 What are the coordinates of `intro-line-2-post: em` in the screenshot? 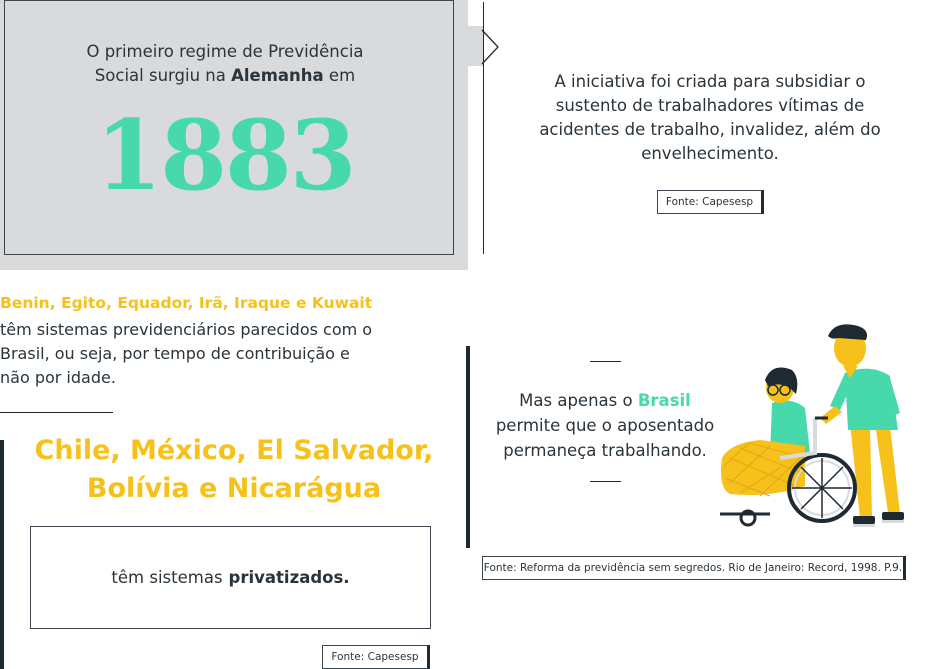 It's located at (339, 75).